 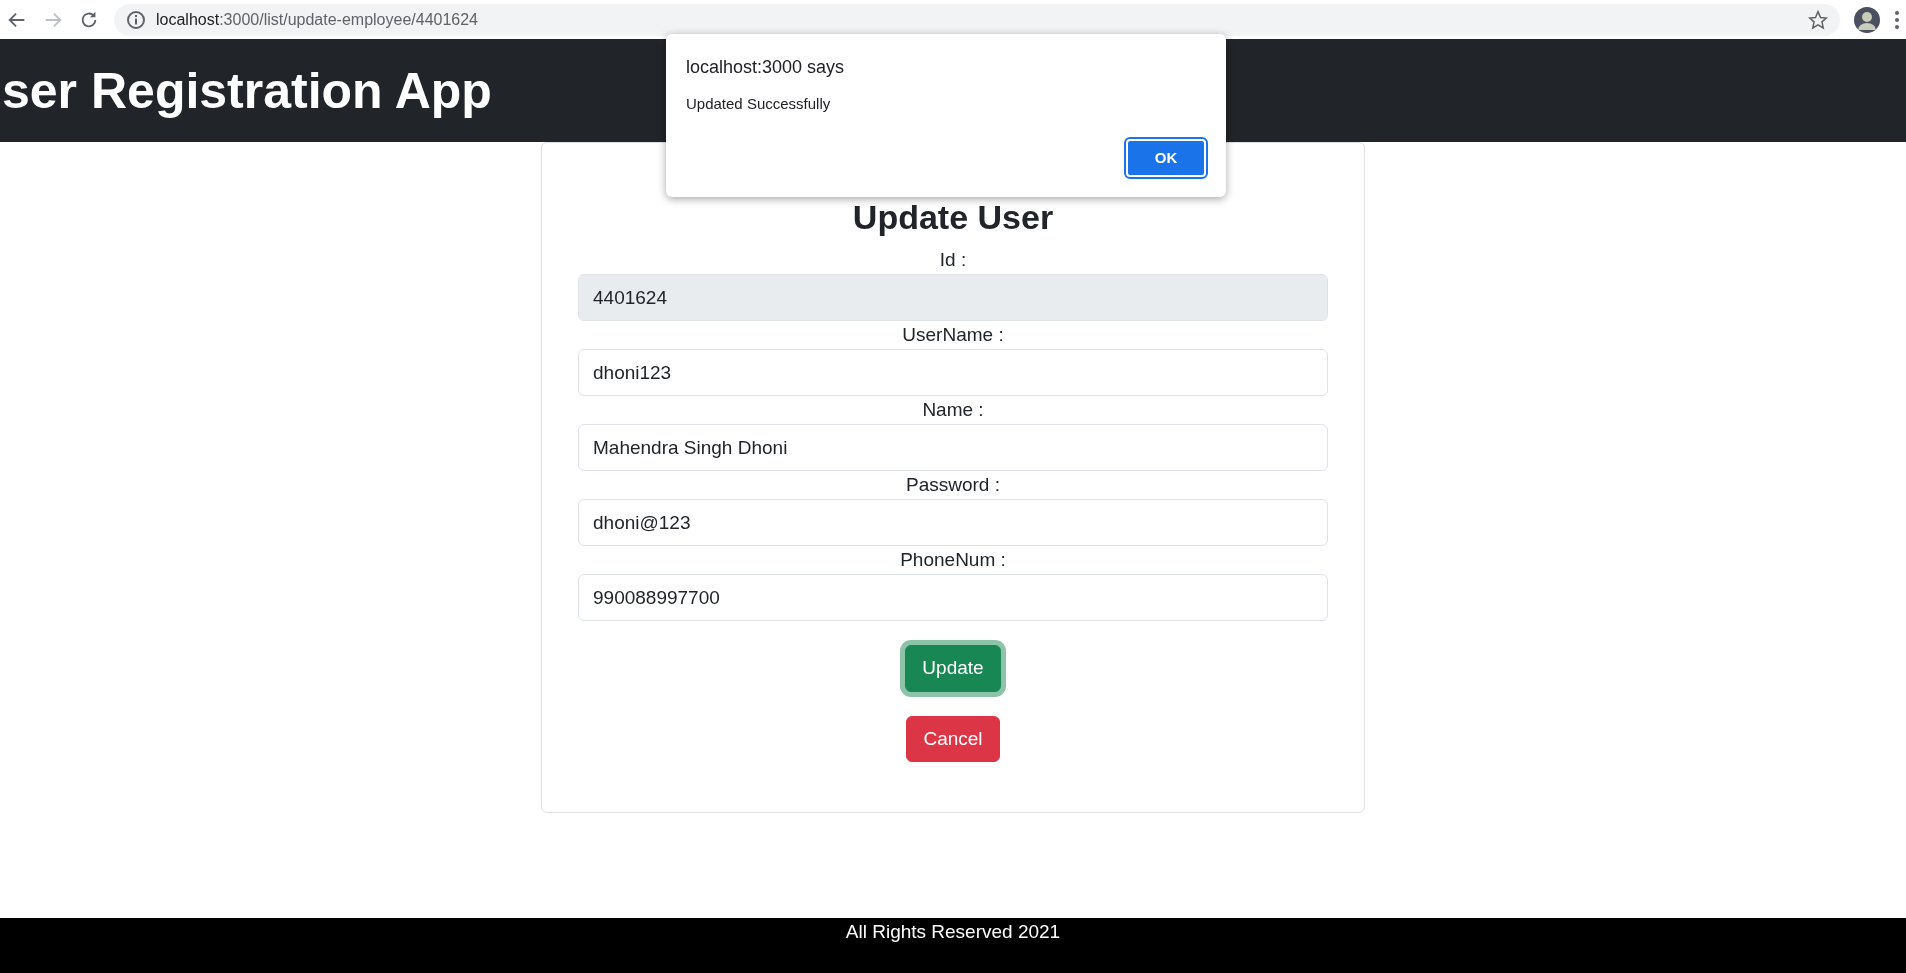 What do you see at coordinates (247, 91) in the screenshot?
I see `app-title: ser Registration App` at bounding box center [247, 91].